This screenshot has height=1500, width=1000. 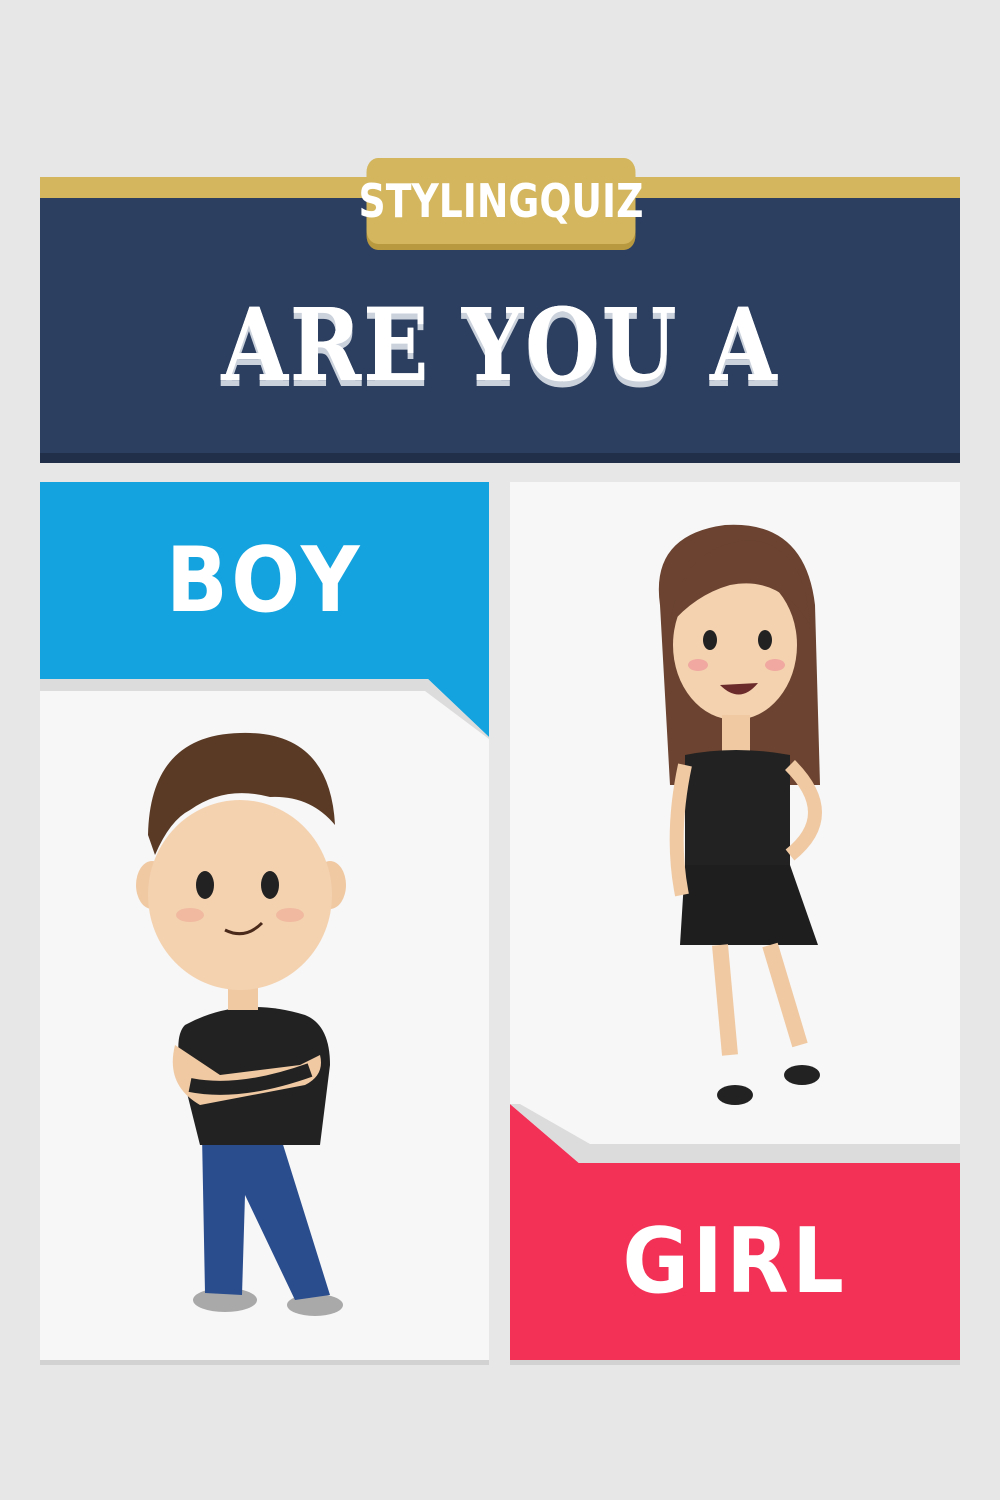 I want to click on boy-illustration-icon, so click(x=241, y=1024).